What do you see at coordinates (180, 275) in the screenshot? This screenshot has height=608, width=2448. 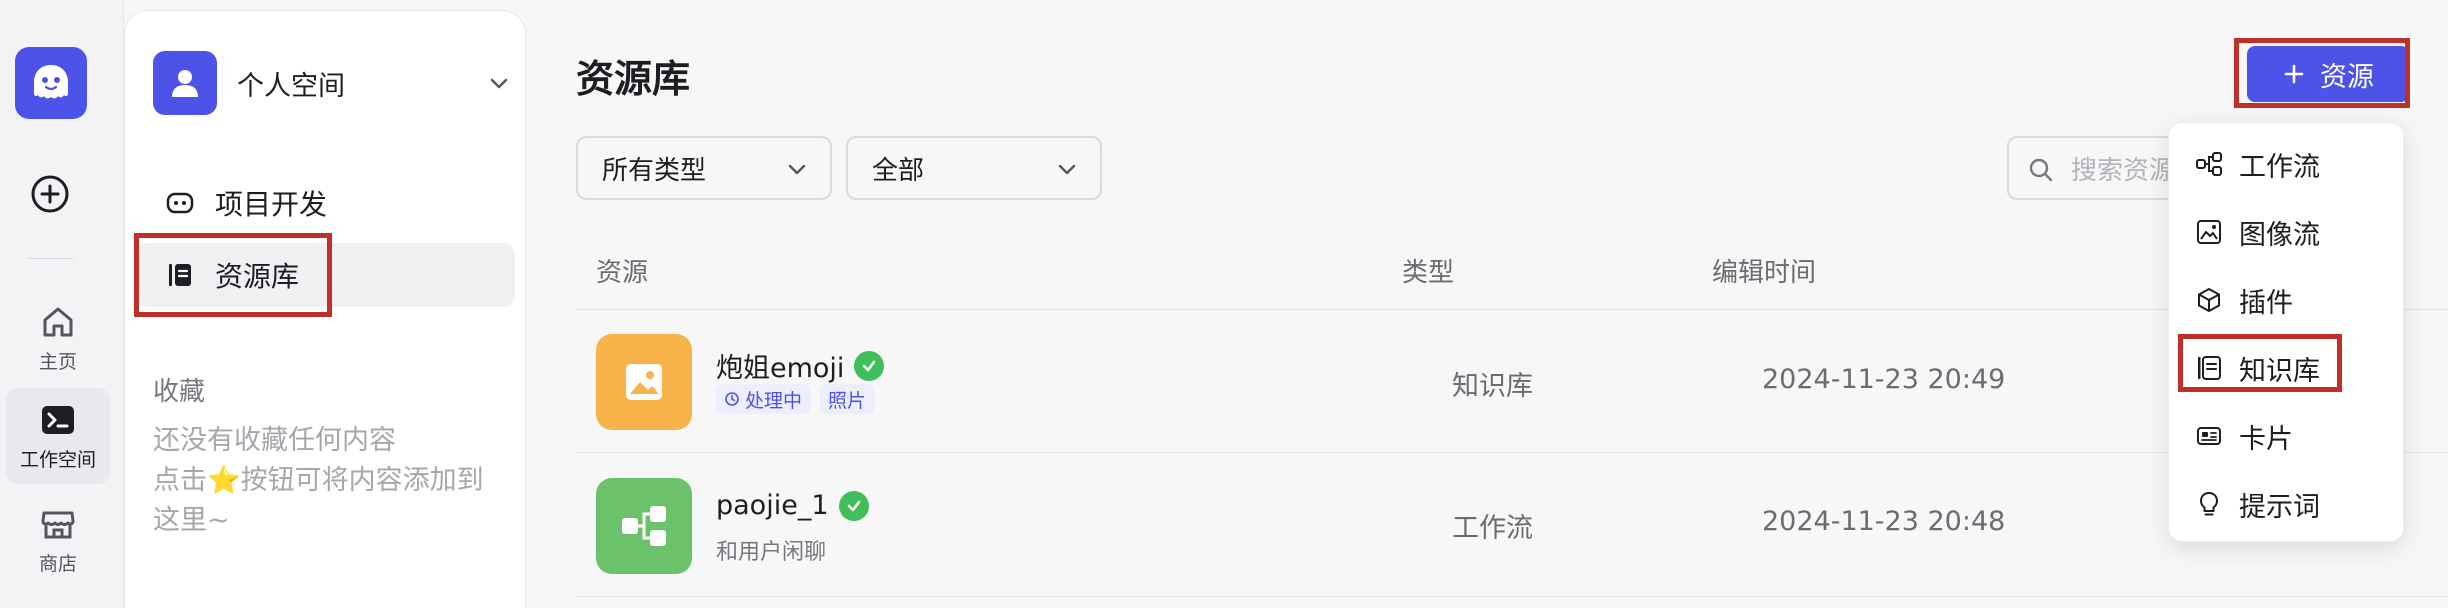 I see `library-icon` at bounding box center [180, 275].